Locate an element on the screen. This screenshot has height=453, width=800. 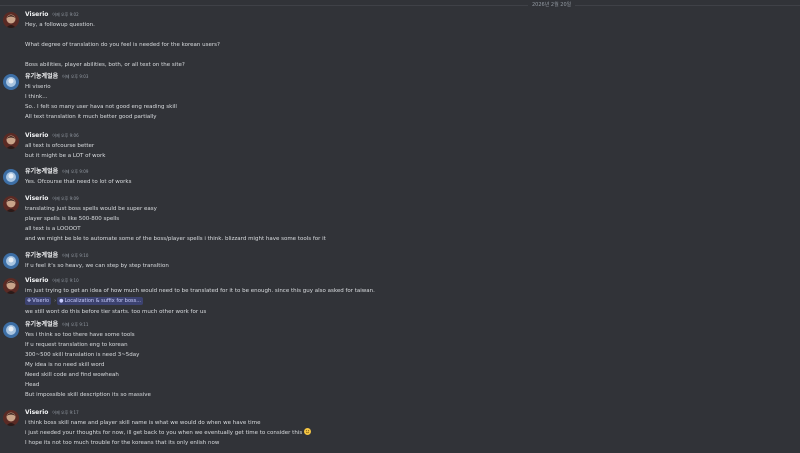
message-header: Viserio 어제 오후 9:06 is located at coordinates (52, 136).